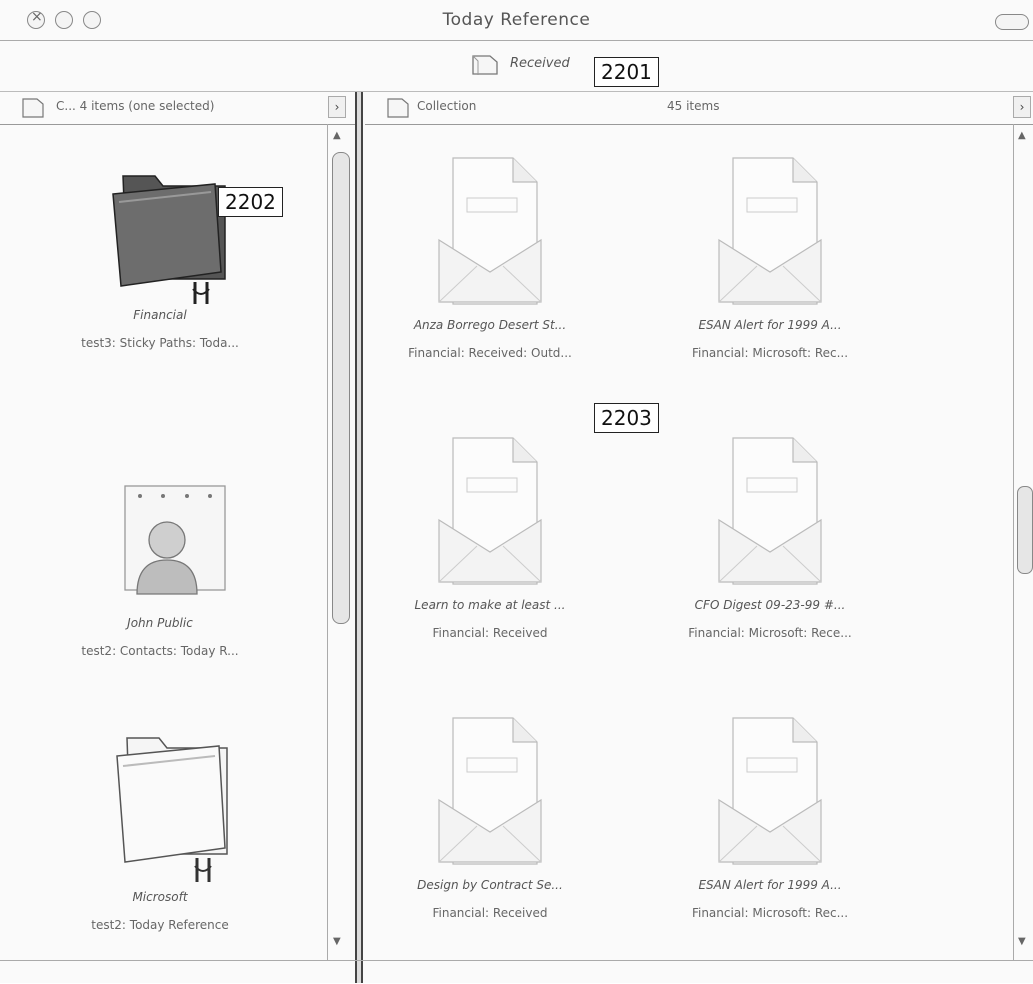  What do you see at coordinates (160, 315) in the screenshot?
I see `item-name: Financial` at bounding box center [160, 315].